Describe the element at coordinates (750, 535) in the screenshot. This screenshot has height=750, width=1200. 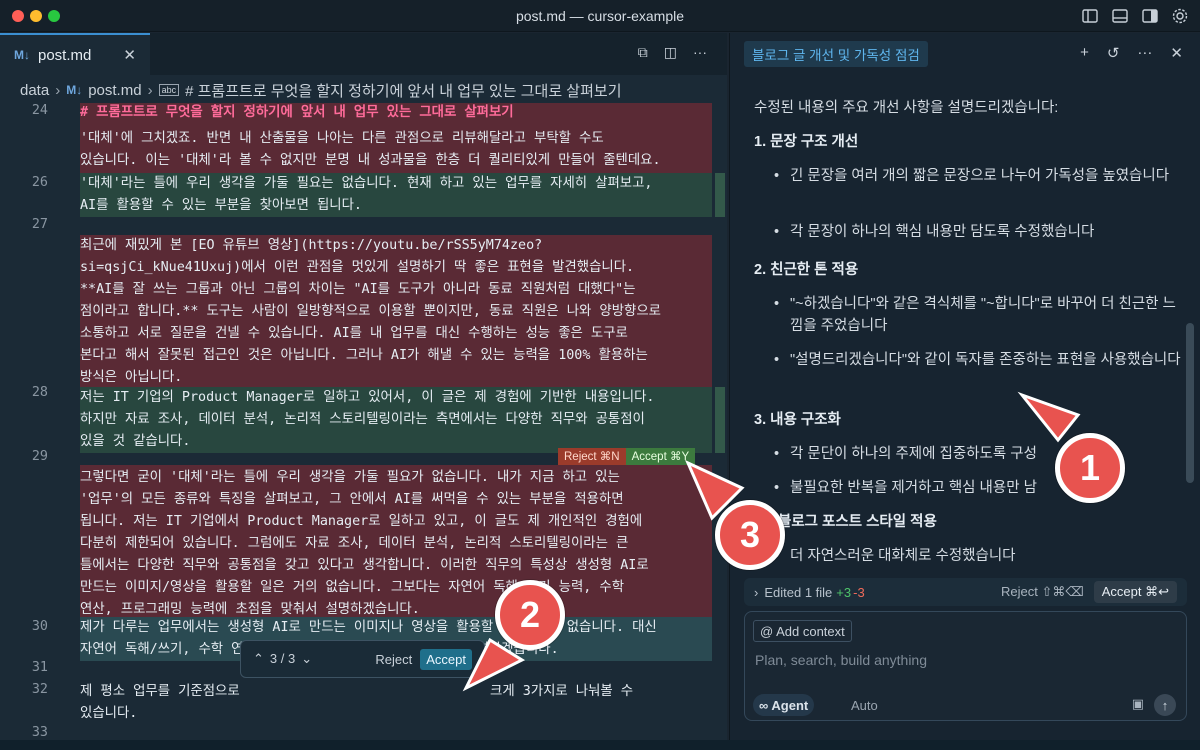
I see `annotation-badge-3: 3` at that location.